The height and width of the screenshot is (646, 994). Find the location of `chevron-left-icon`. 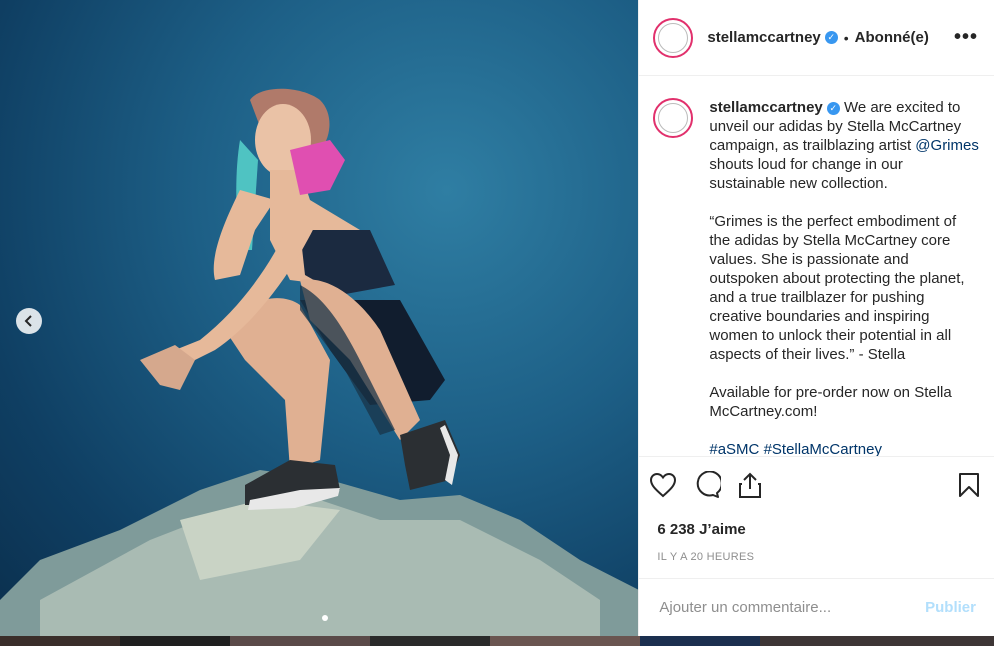

chevron-left-icon is located at coordinates (28, 321).